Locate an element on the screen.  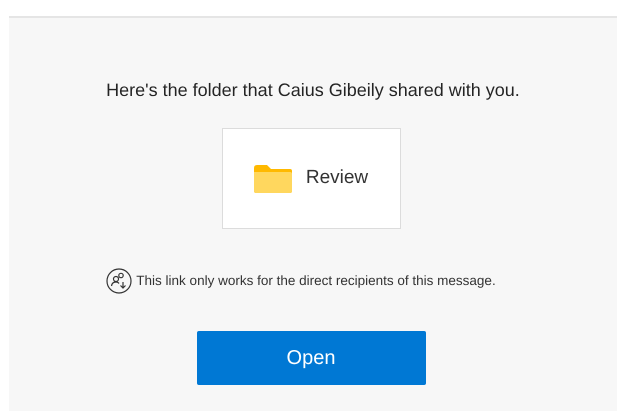
folder-card: Review is located at coordinates (311, 178).